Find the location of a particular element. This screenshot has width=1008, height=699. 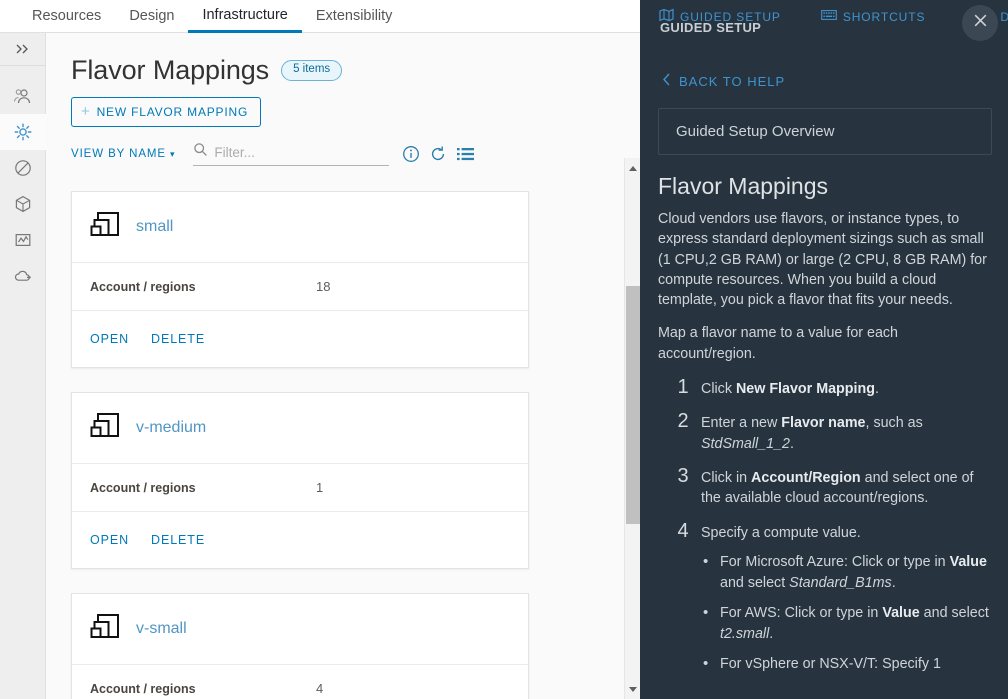

flavor-card: v-small Account / regions 4 OPEN DELETE is located at coordinates (300, 646).